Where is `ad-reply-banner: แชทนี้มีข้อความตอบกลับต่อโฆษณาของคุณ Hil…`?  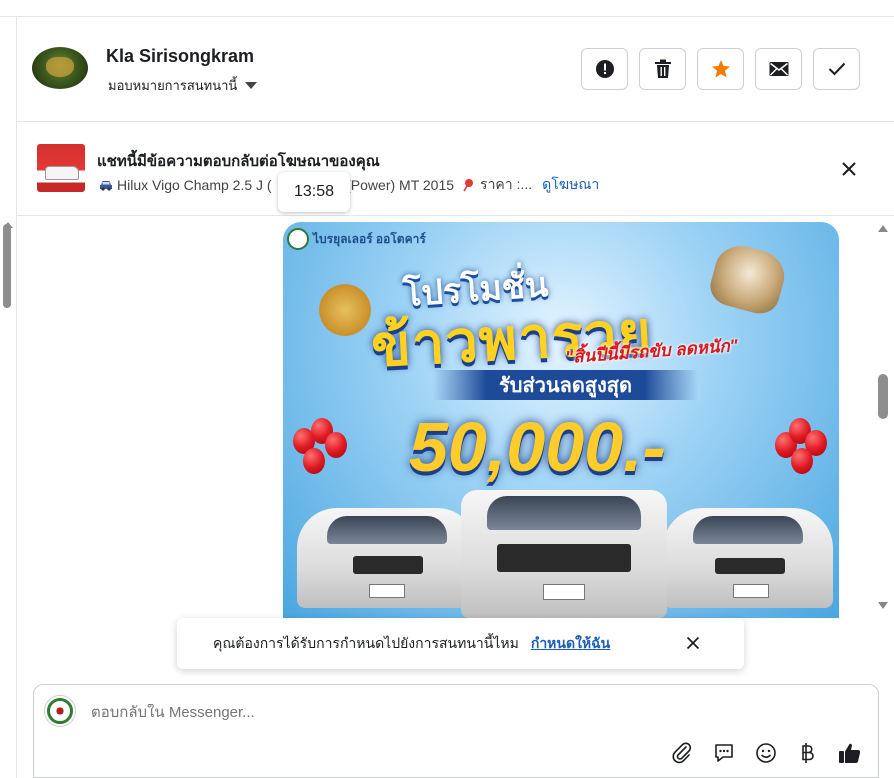 ad-reply-banner: แชทนี้มีข้อความตอบกลับต่อโฆษณาของคุณ Hil… is located at coordinates (455, 169).